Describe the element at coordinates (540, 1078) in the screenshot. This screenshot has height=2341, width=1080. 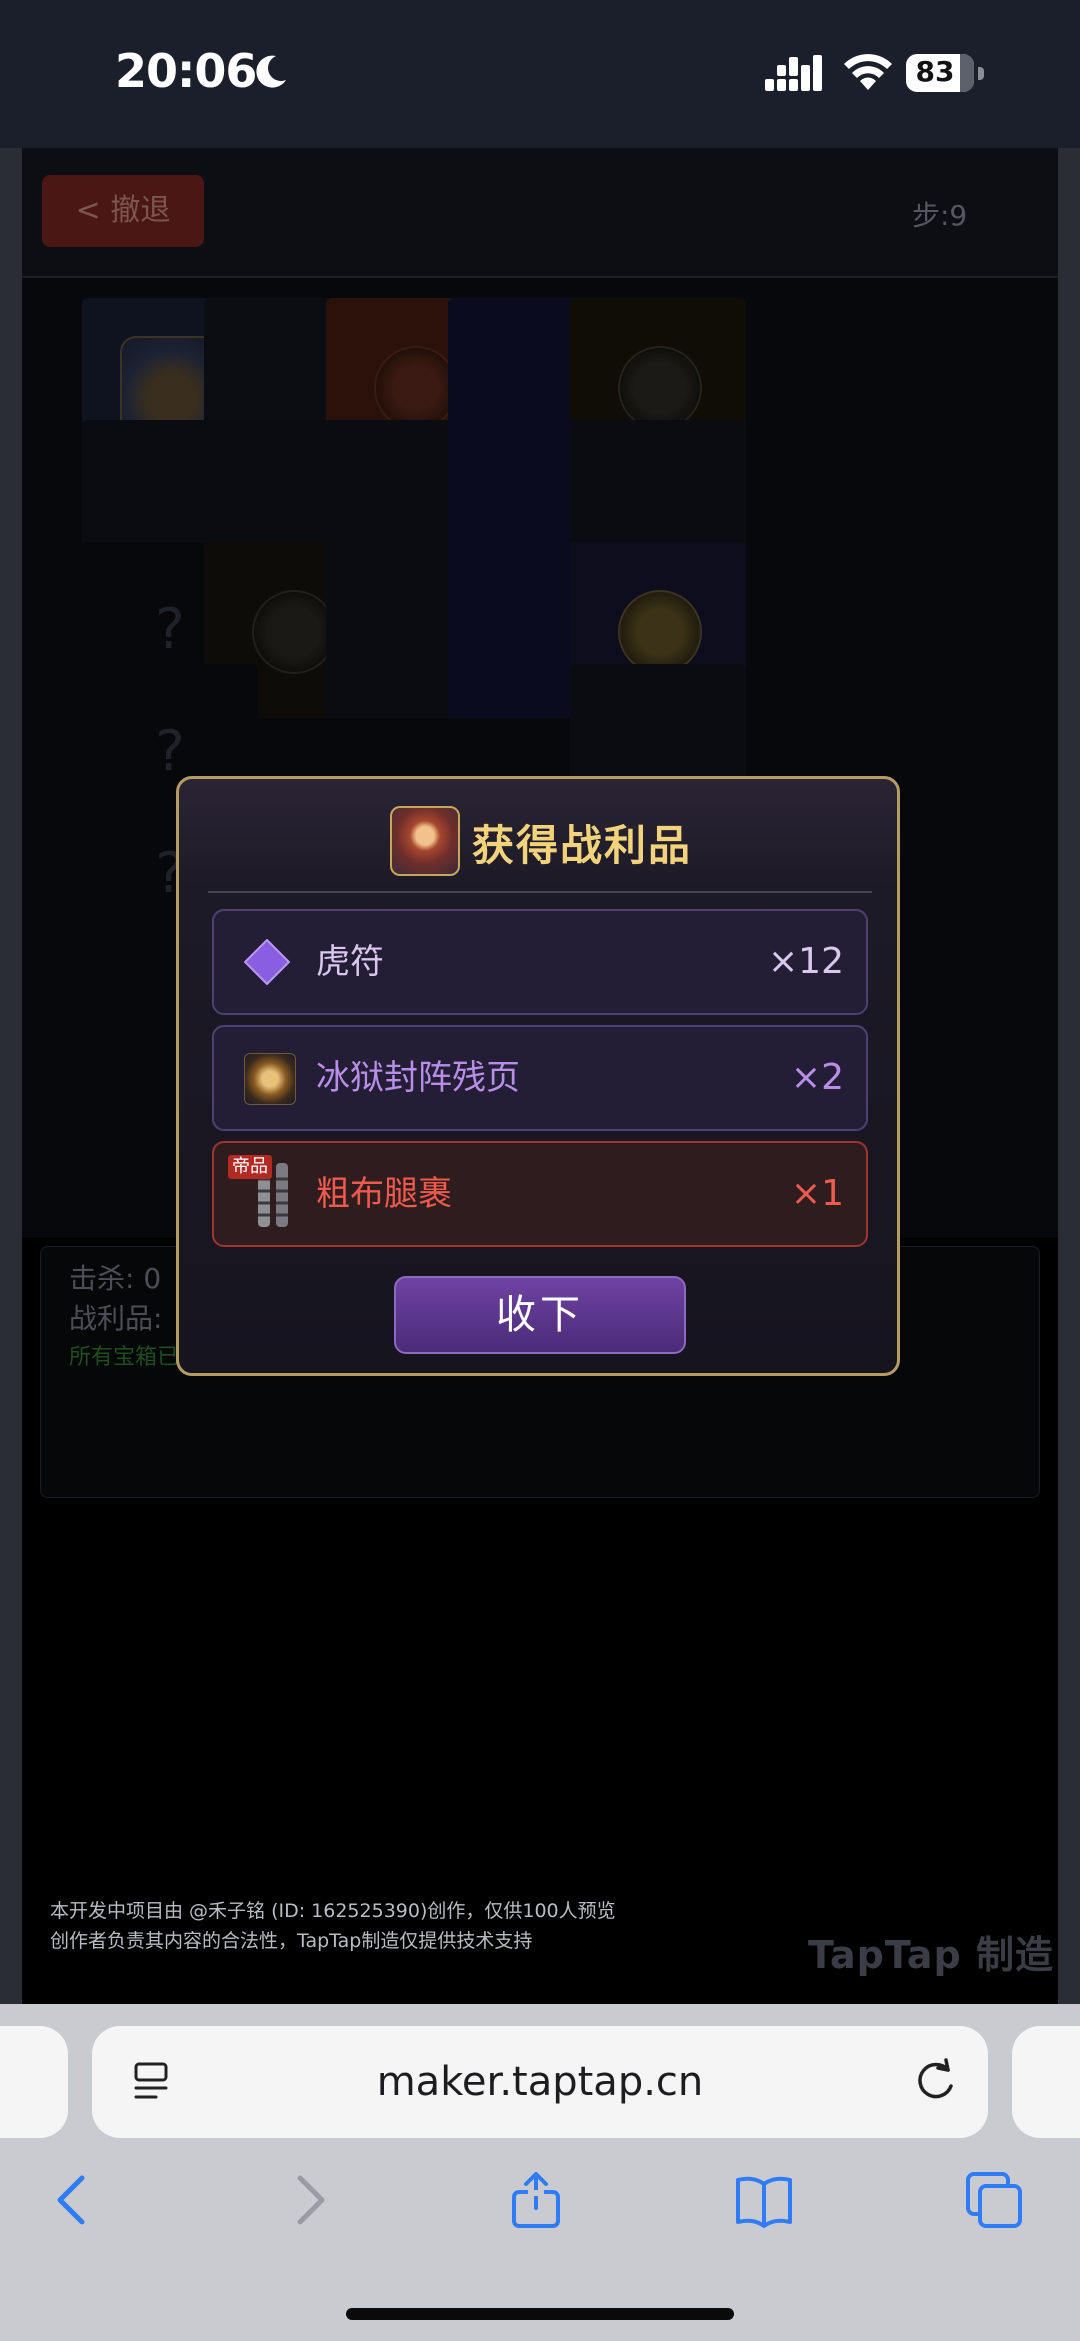
I see `loot-item: 冰狱封阵残页 ×2` at that location.